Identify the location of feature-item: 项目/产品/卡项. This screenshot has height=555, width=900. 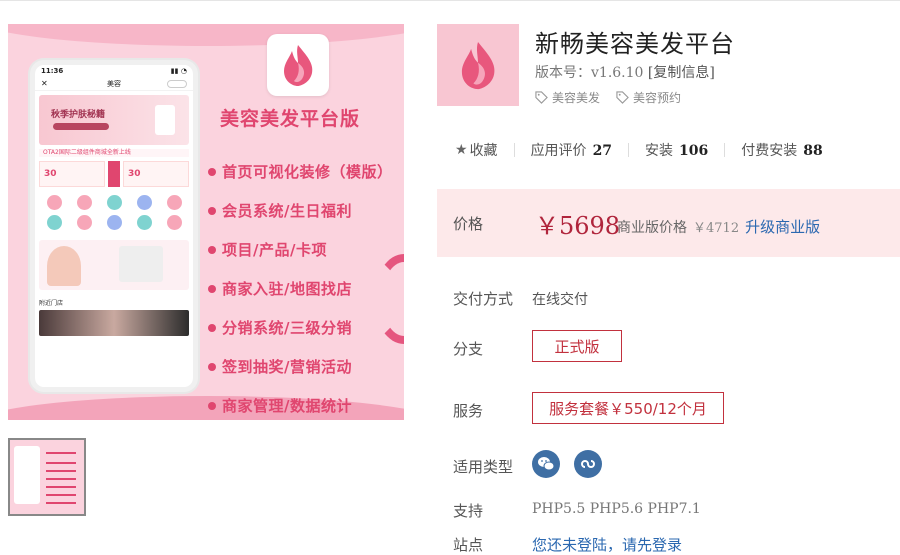
(300, 249).